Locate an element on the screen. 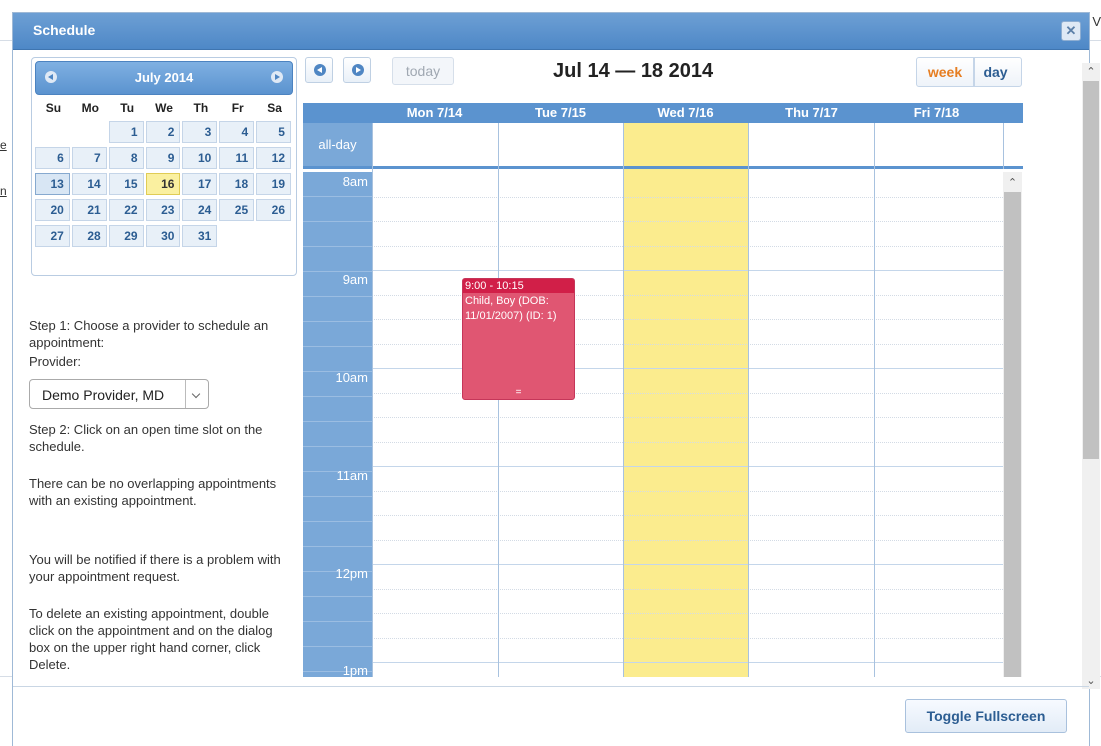  time-gutter: 8am 9am 10am 11am 12pm 1pm is located at coordinates (337, 424).